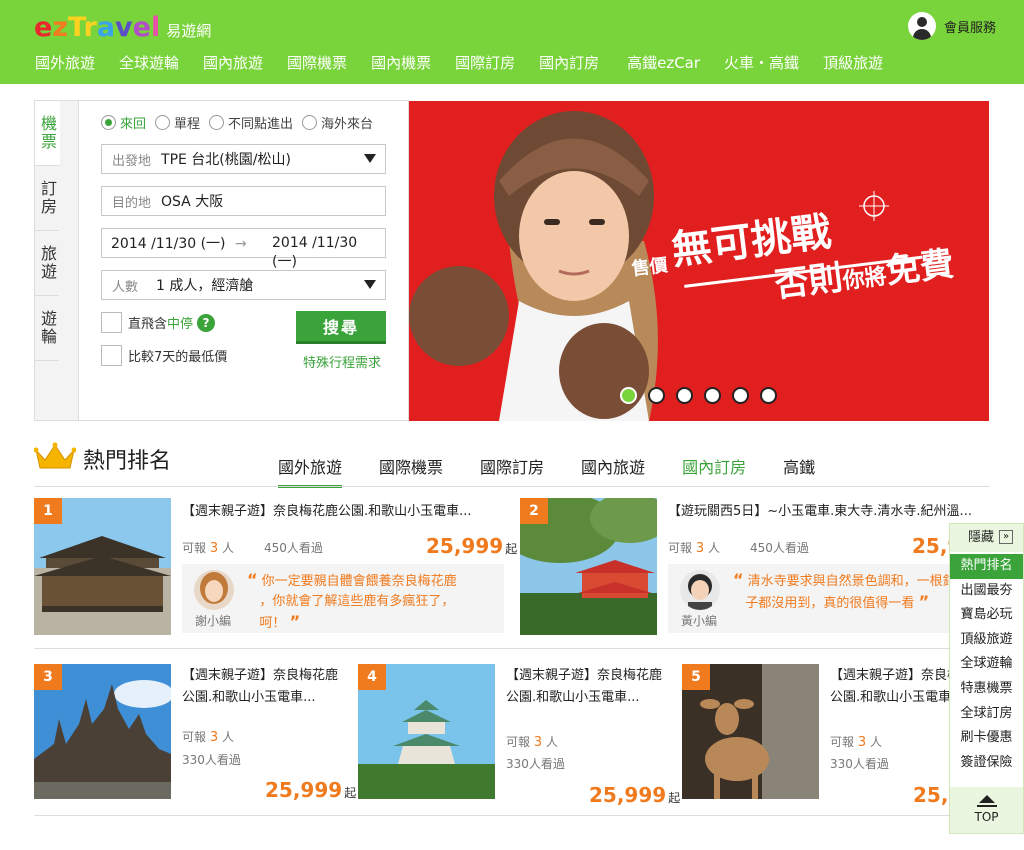  What do you see at coordinates (613, 471) in the screenshot?
I see `ranking-tab: 國內旅遊` at bounding box center [613, 471].